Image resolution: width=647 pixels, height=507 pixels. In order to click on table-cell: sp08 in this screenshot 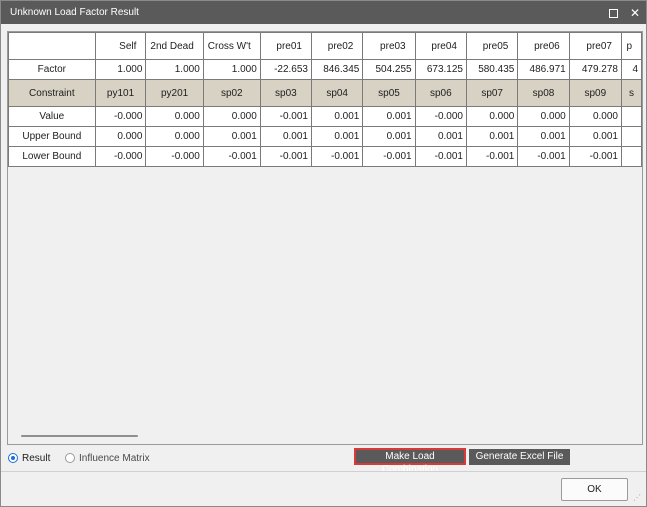, I will do `click(543, 93)`.